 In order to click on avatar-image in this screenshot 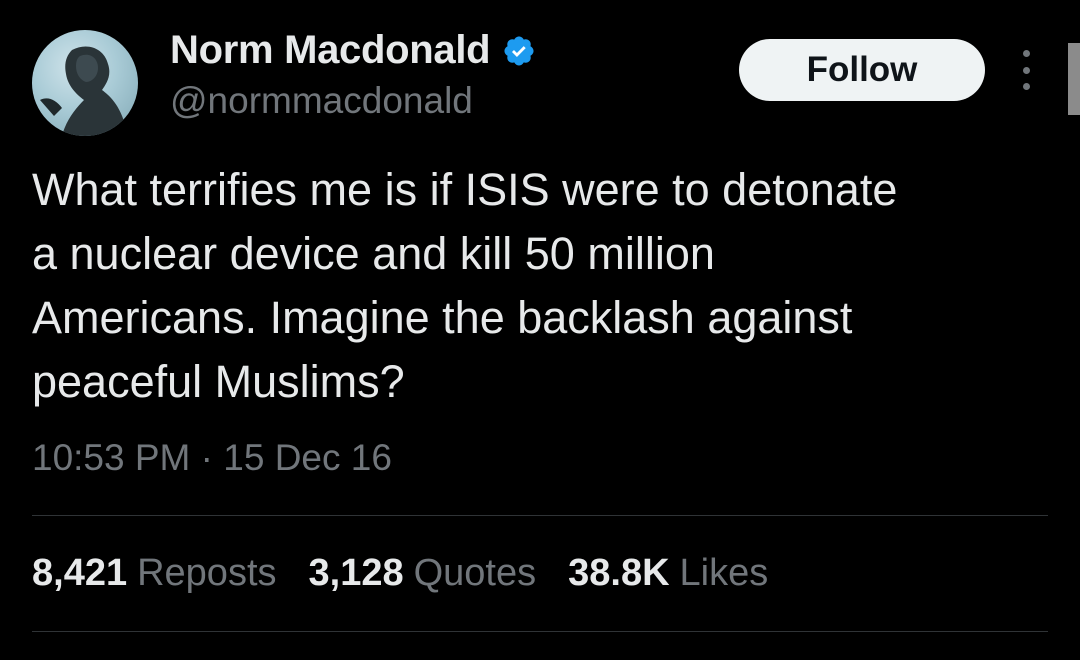, I will do `click(84, 91)`.